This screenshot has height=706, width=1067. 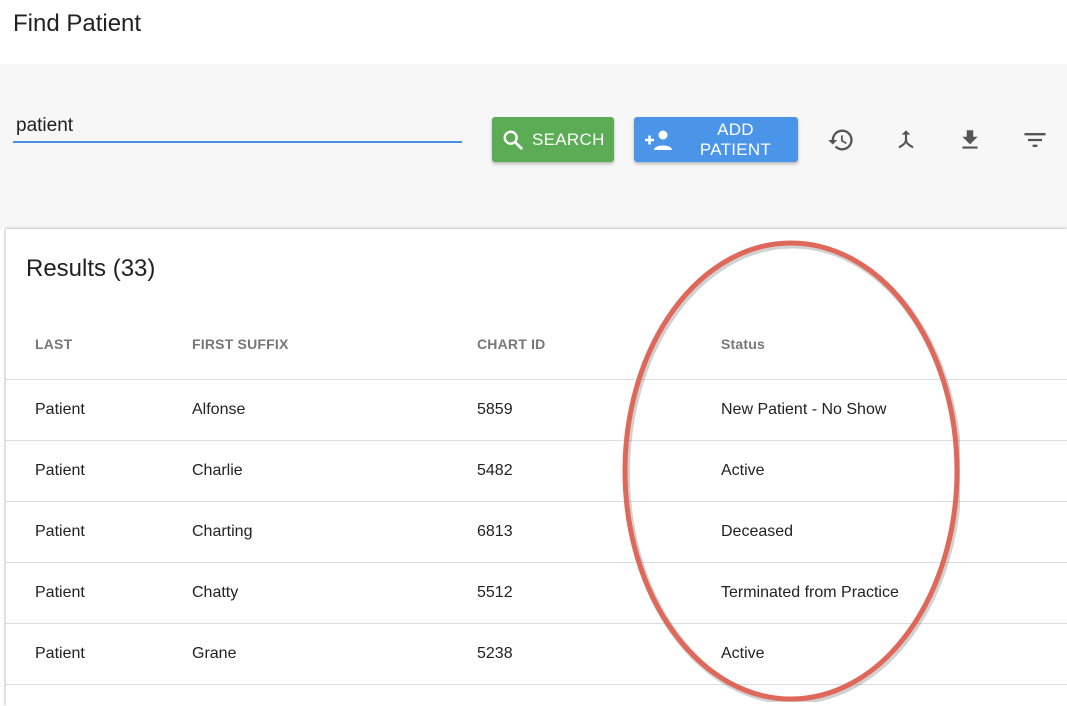 What do you see at coordinates (757, 531) in the screenshot?
I see `cell-status: Deceased` at bounding box center [757, 531].